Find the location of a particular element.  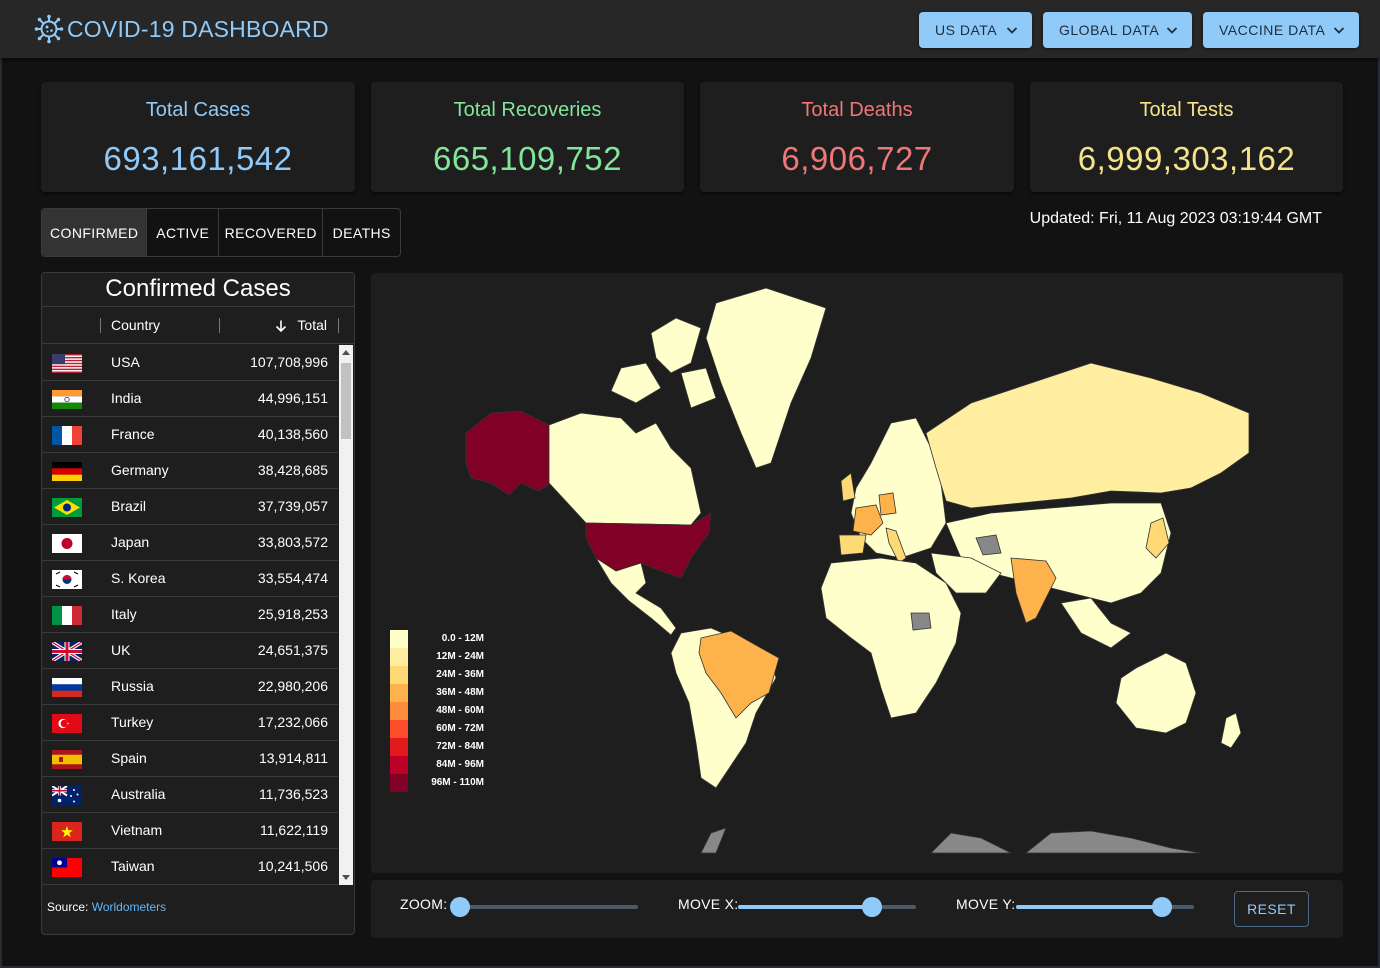

move-y-slider-track-fill is located at coordinates (1089, 907).